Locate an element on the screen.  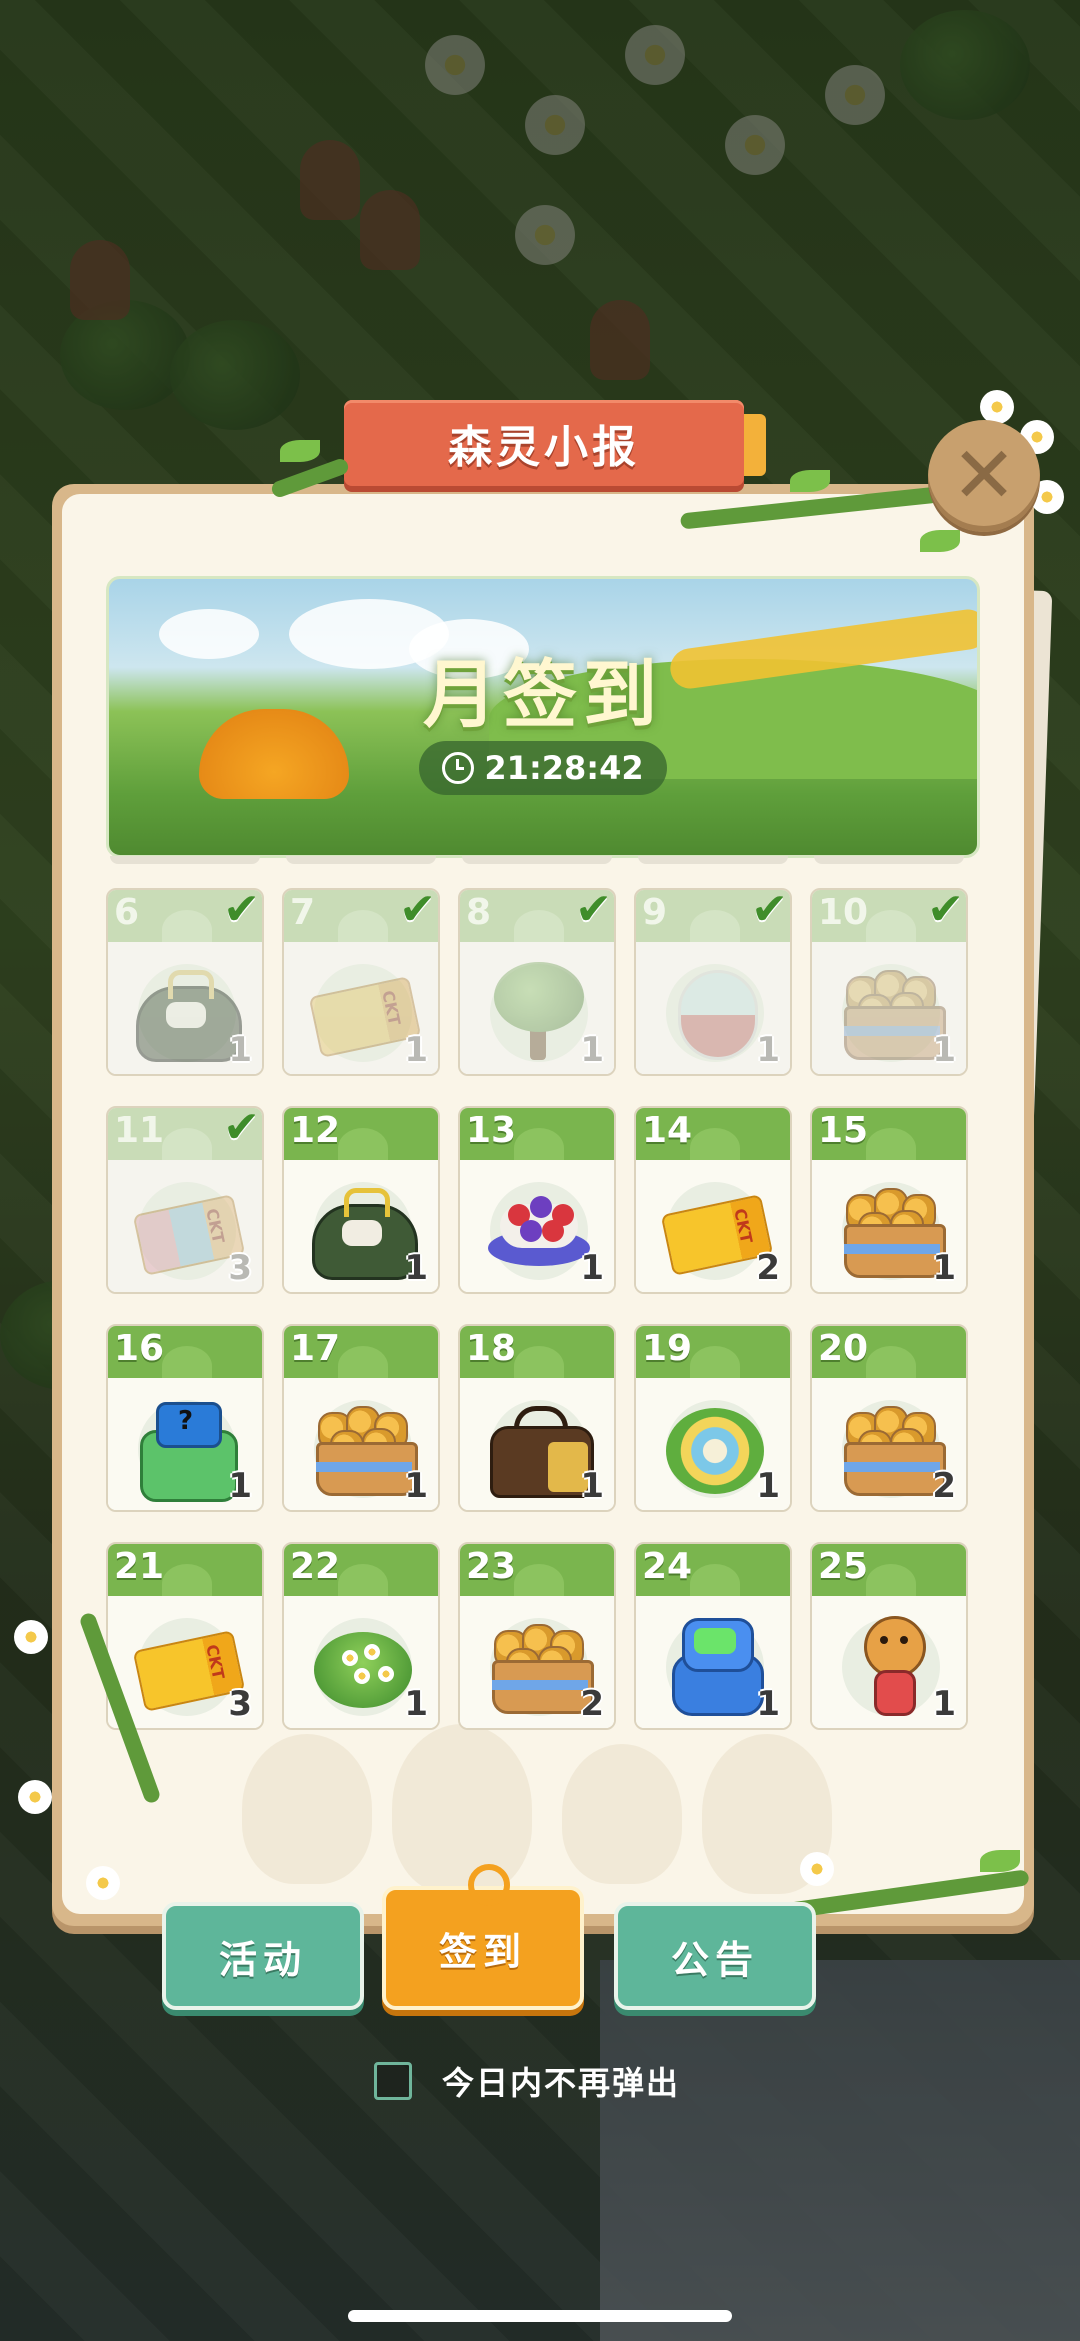
clock-icon is located at coordinates (458, 768).